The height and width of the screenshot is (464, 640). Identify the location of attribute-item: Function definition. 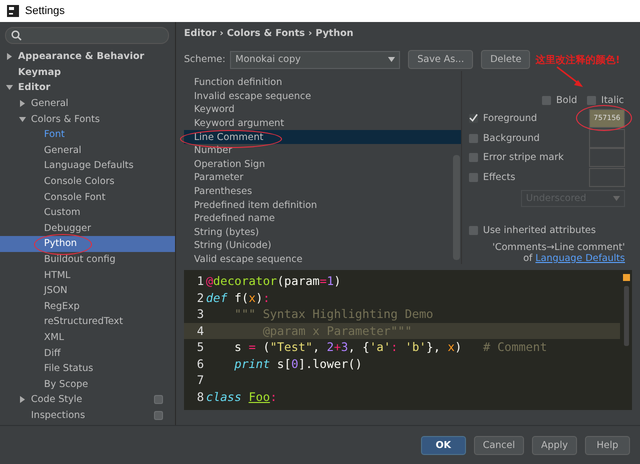
(322, 83).